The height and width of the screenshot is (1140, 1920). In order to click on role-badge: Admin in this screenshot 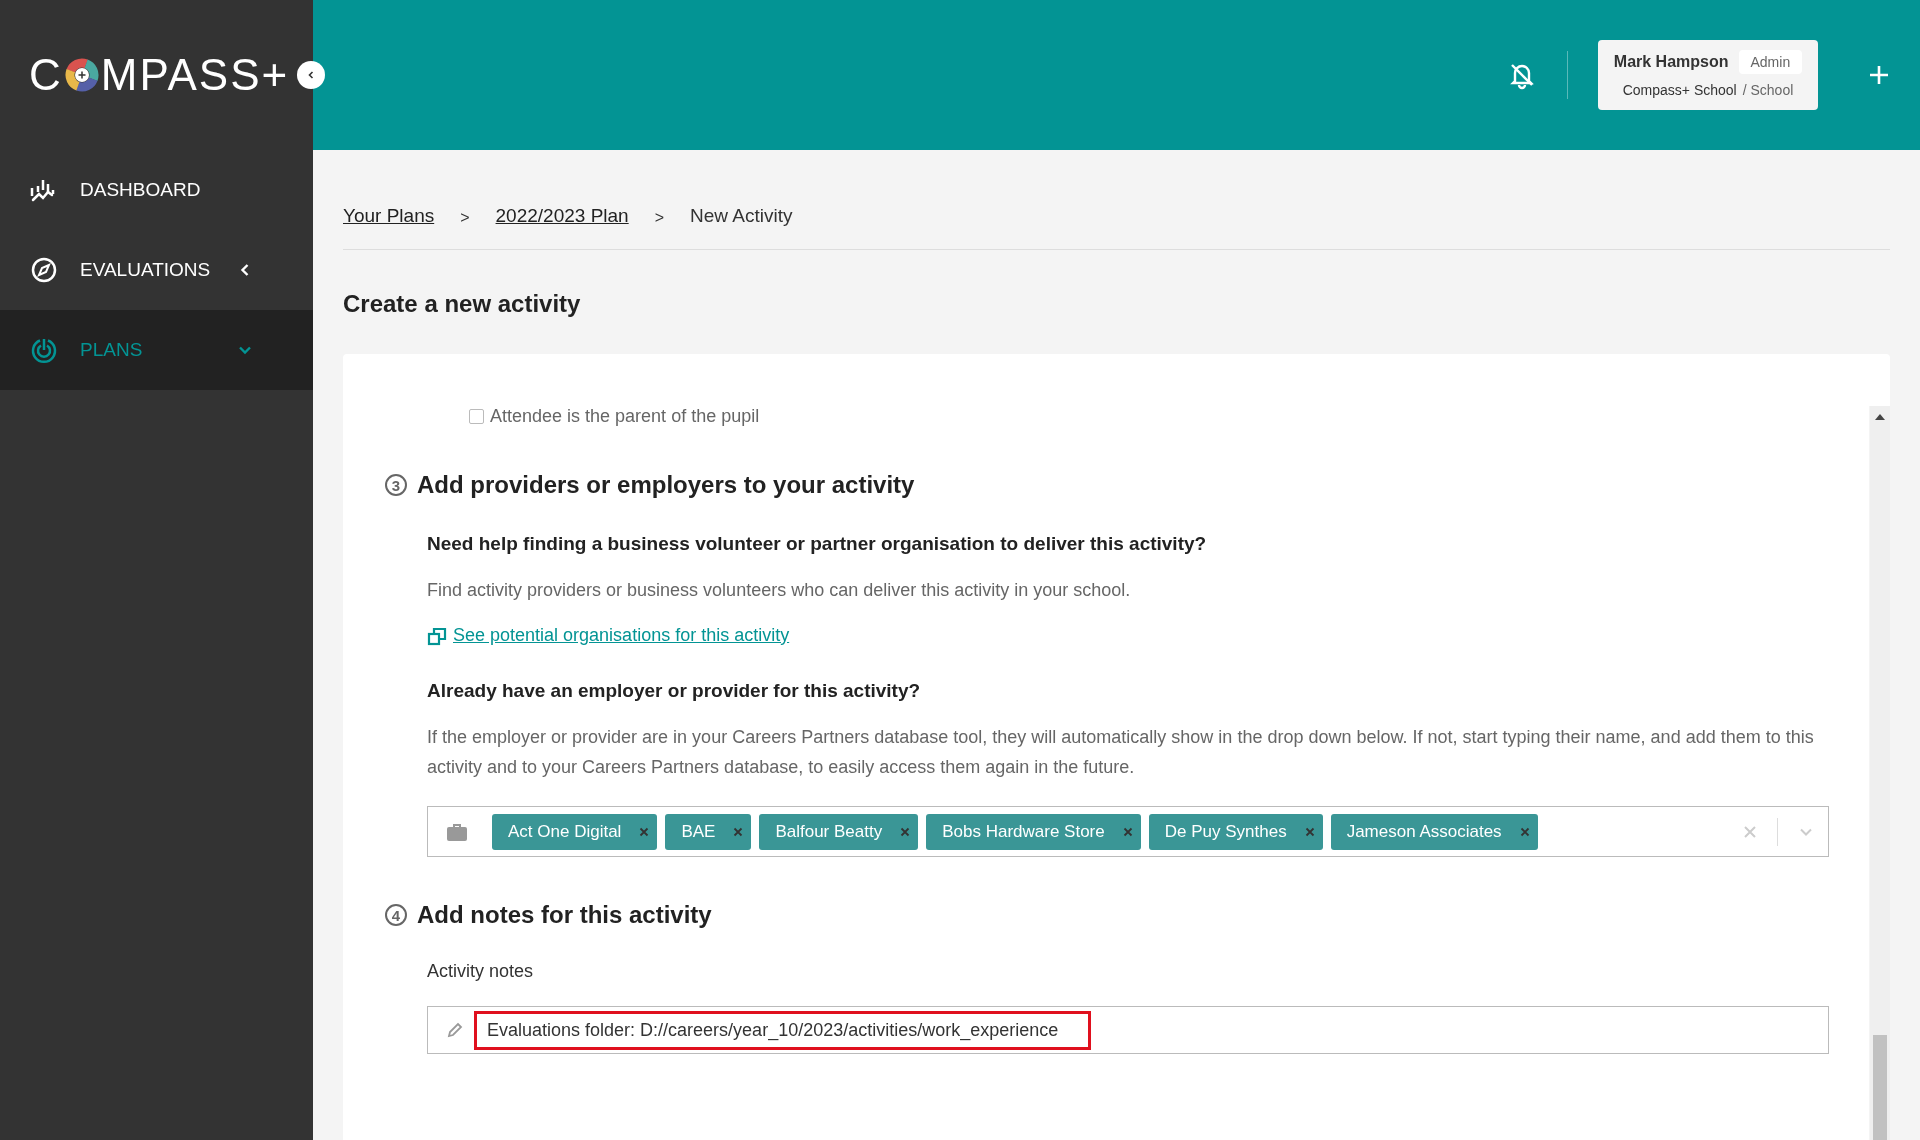, I will do `click(1770, 62)`.